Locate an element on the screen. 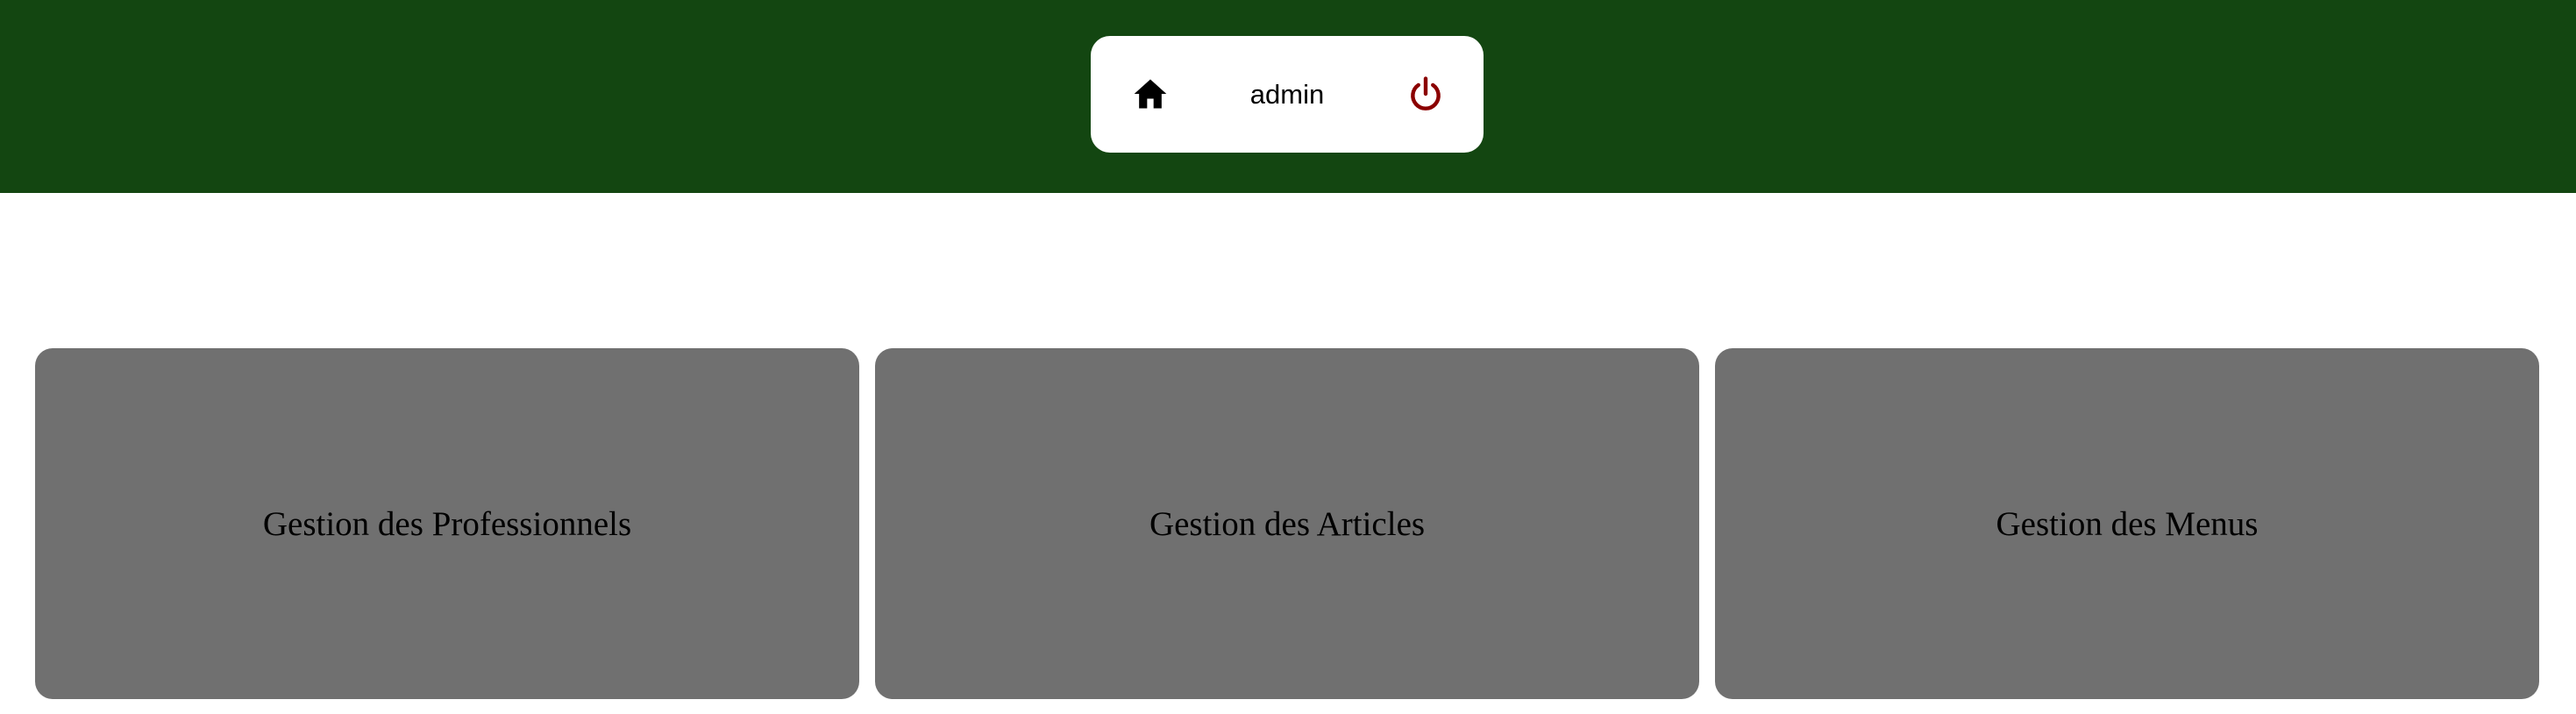 The height and width of the screenshot is (714, 2576). card-label: Gestion des Articles is located at coordinates (1287, 523).